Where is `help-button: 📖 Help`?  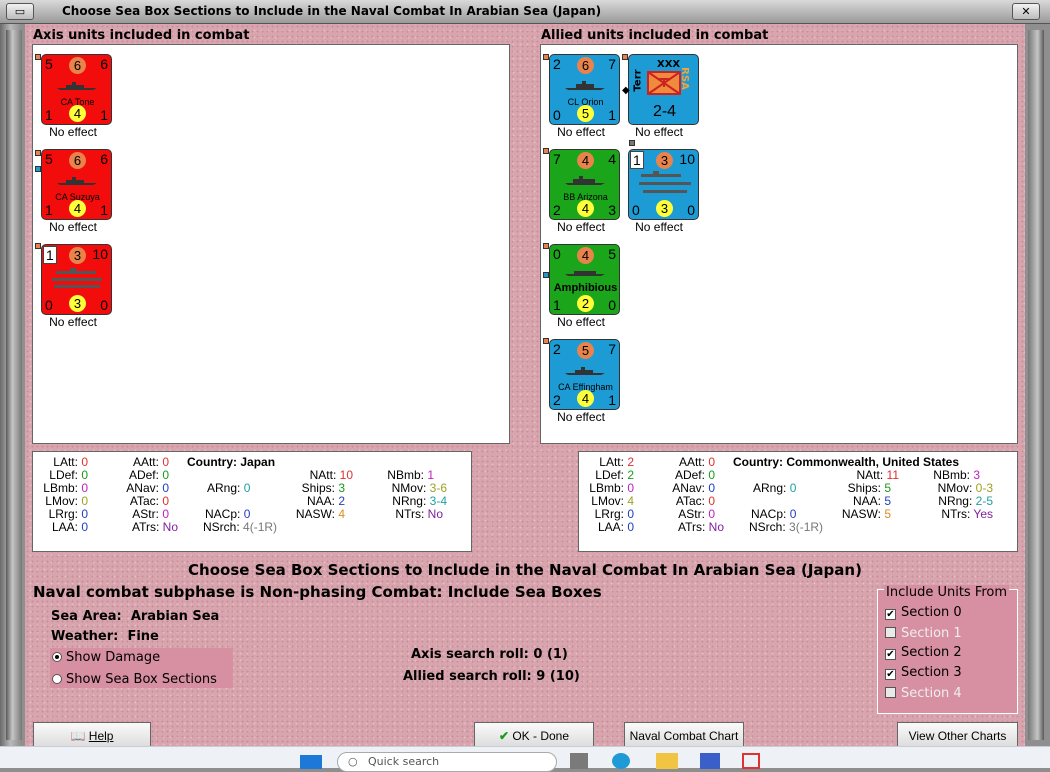 help-button: 📖 Help is located at coordinates (92, 735).